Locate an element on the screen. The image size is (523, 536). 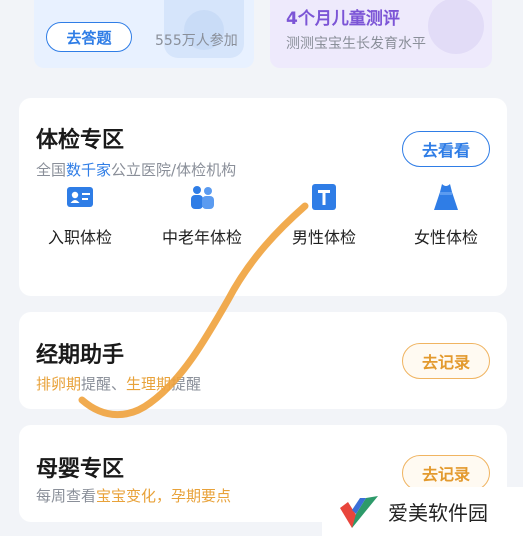
dress-icon is located at coordinates (446, 197).